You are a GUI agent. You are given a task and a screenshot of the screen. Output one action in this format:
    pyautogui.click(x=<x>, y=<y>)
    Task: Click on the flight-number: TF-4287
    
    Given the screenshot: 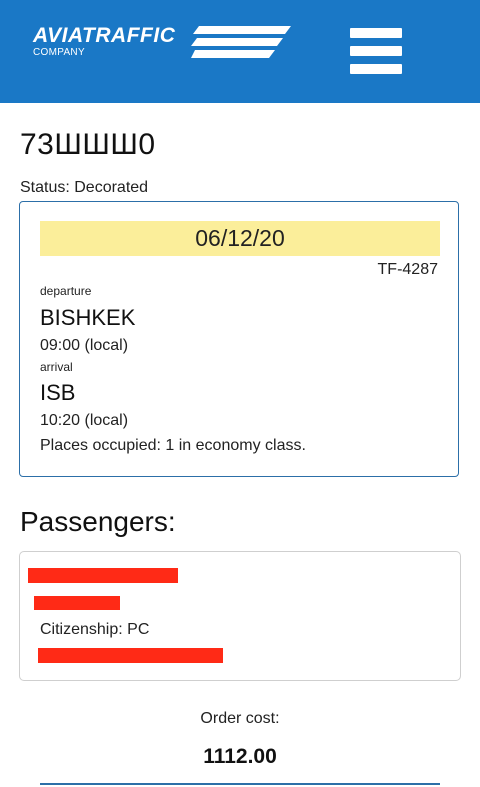 What is the action you would take?
    pyautogui.click(x=407, y=269)
    